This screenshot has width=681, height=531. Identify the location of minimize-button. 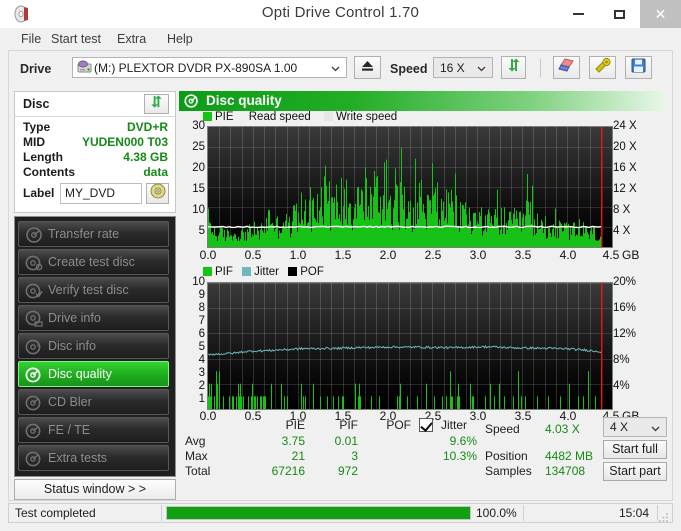
(578, 14).